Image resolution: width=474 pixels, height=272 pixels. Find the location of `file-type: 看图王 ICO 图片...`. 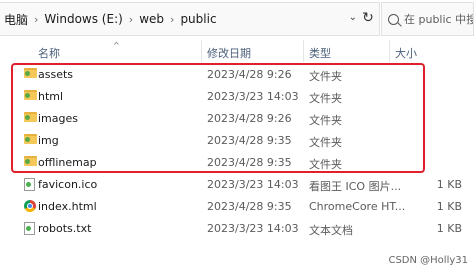

file-type: 看图王 ICO 图片... is located at coordinates (355, 186).